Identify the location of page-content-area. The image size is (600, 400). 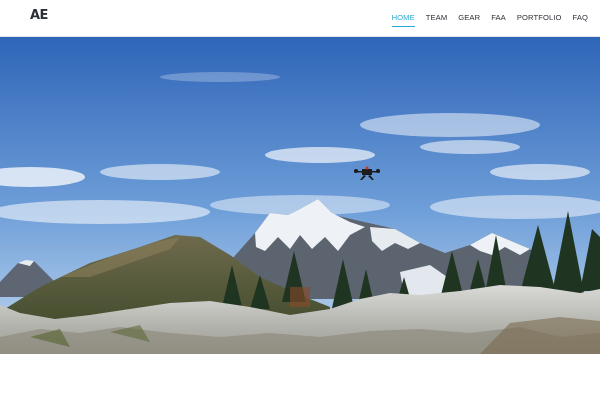
(300, 377).